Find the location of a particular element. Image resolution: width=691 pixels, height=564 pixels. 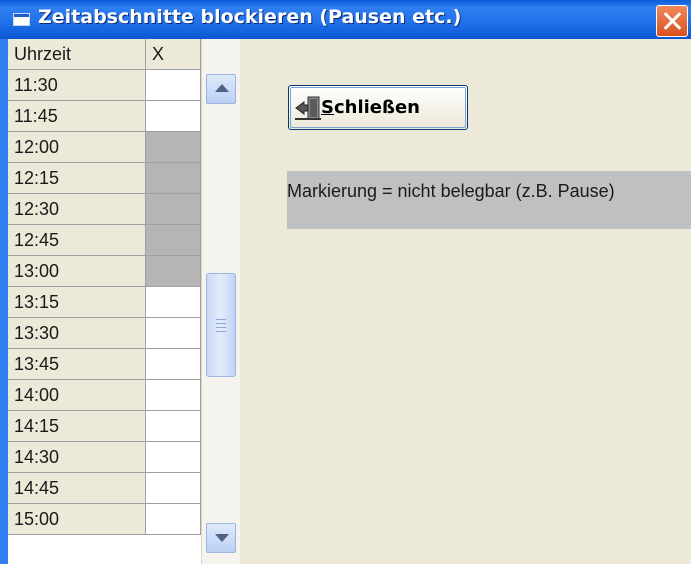

time-cell: 13:15 is located at coordinates (77, 302).